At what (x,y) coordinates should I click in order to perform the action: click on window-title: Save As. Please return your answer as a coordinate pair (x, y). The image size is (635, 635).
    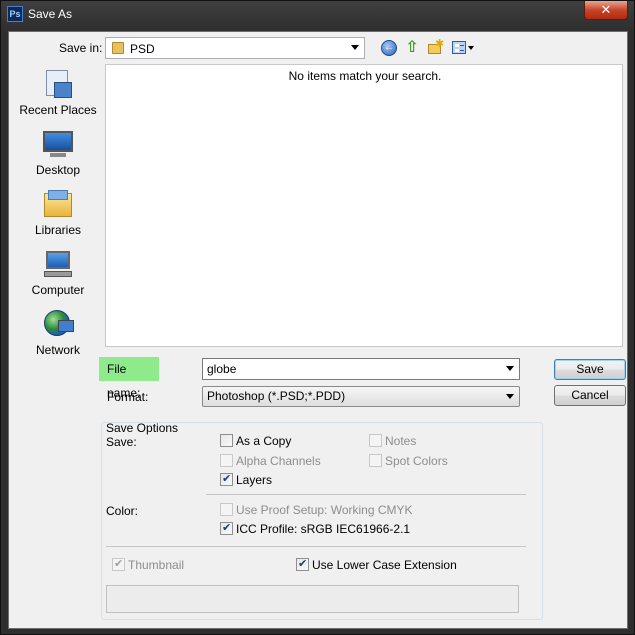
    Looking at the image, I should click on (50, 14).